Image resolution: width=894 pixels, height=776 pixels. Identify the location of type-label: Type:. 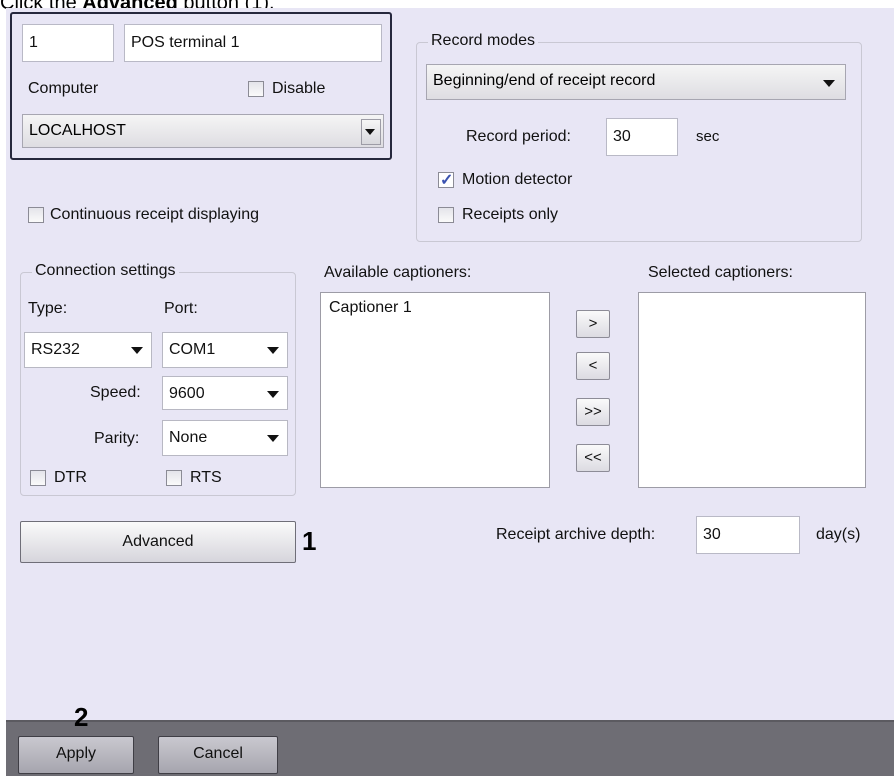
(48, 308).